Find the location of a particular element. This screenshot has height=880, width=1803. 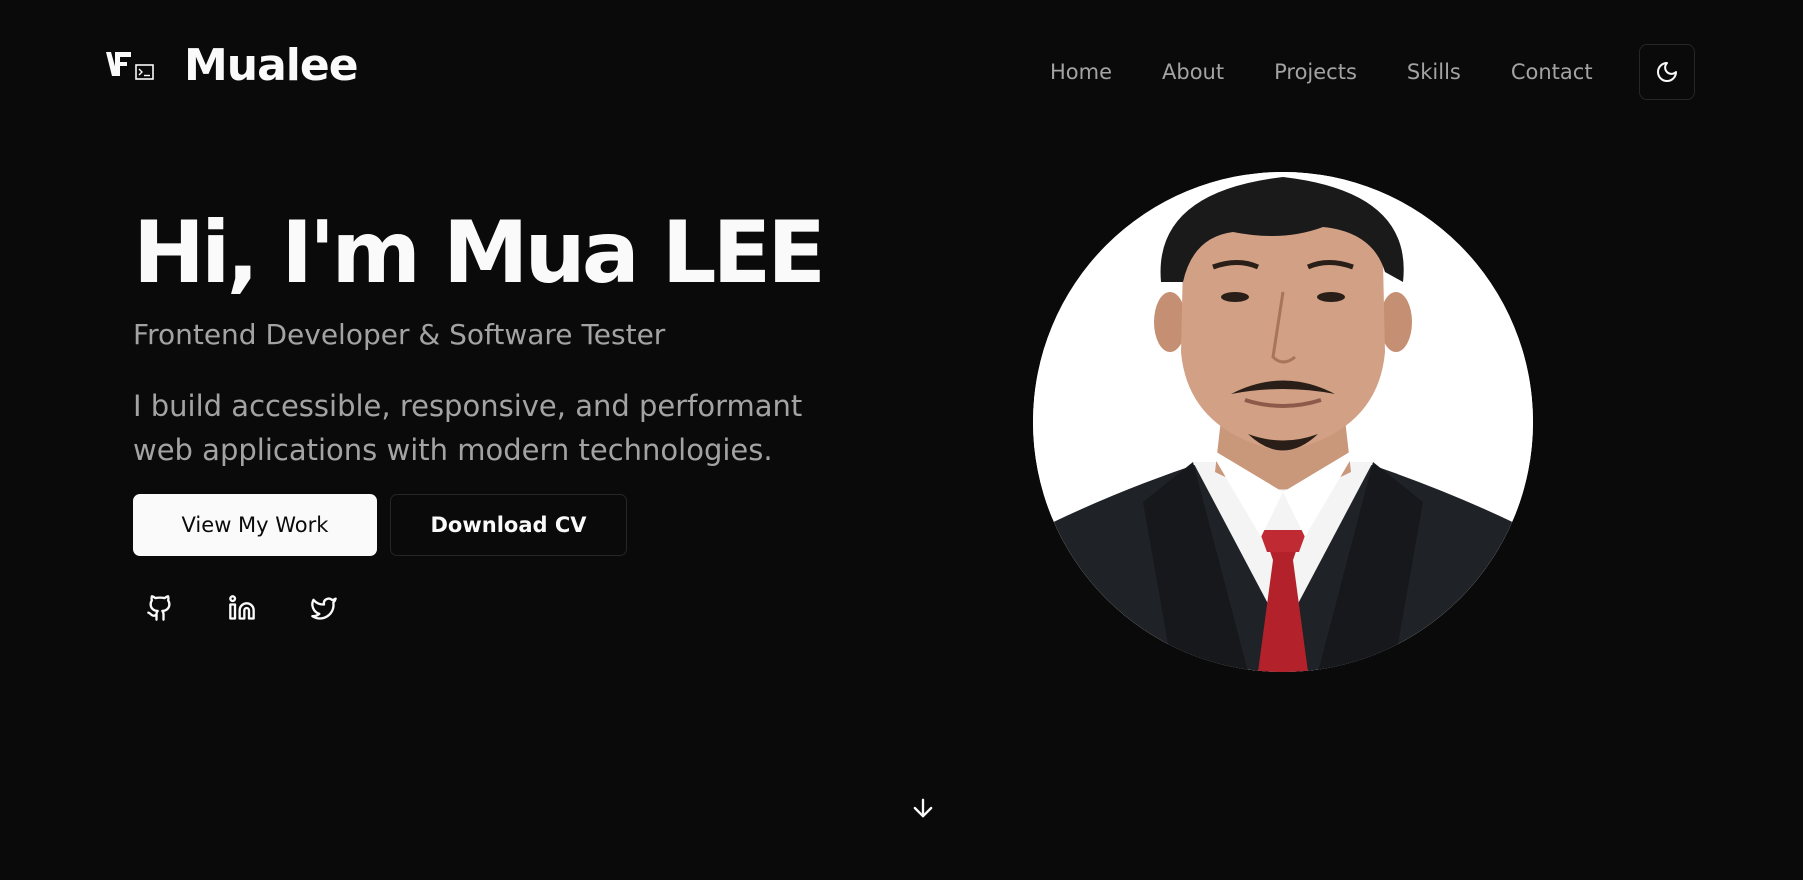

nav-projects: Projects is located at coordinates (1315, 72).